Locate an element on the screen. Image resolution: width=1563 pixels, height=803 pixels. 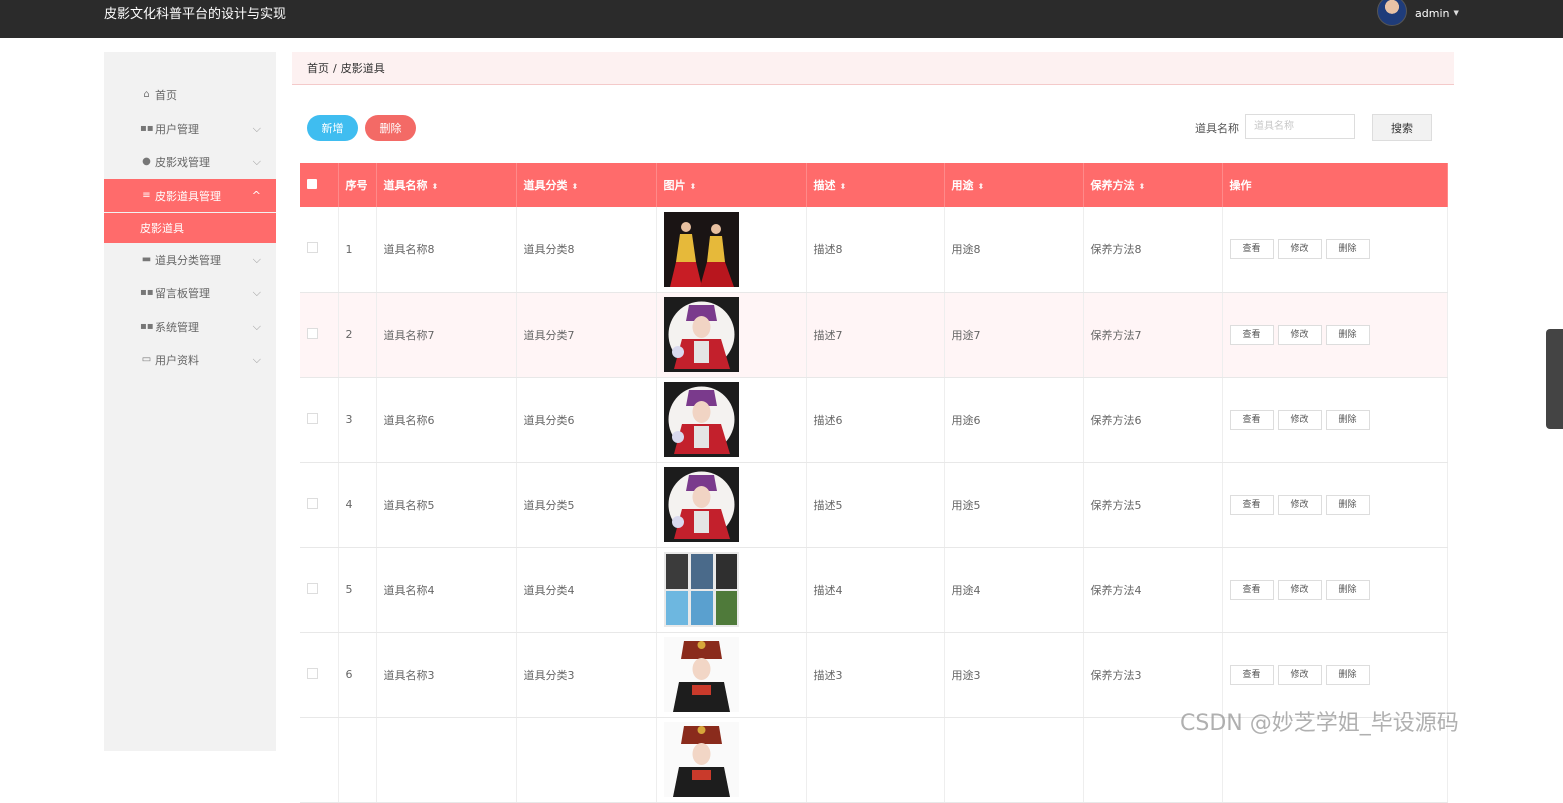
prop-name: 道具名称5 is located at coordinates (446, 505).